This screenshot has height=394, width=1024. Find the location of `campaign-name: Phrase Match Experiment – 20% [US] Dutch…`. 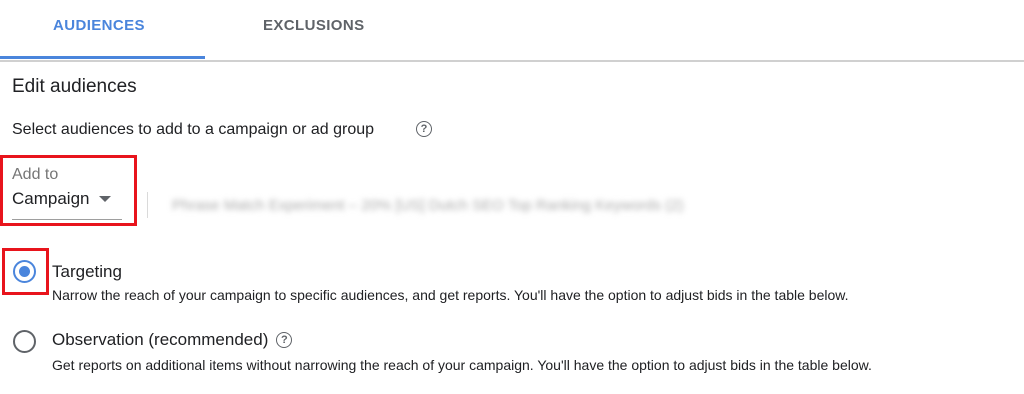

campaign-name: Phrase Match Experiment – 20% [US] Dutch… is located at coordinates (428, 205).